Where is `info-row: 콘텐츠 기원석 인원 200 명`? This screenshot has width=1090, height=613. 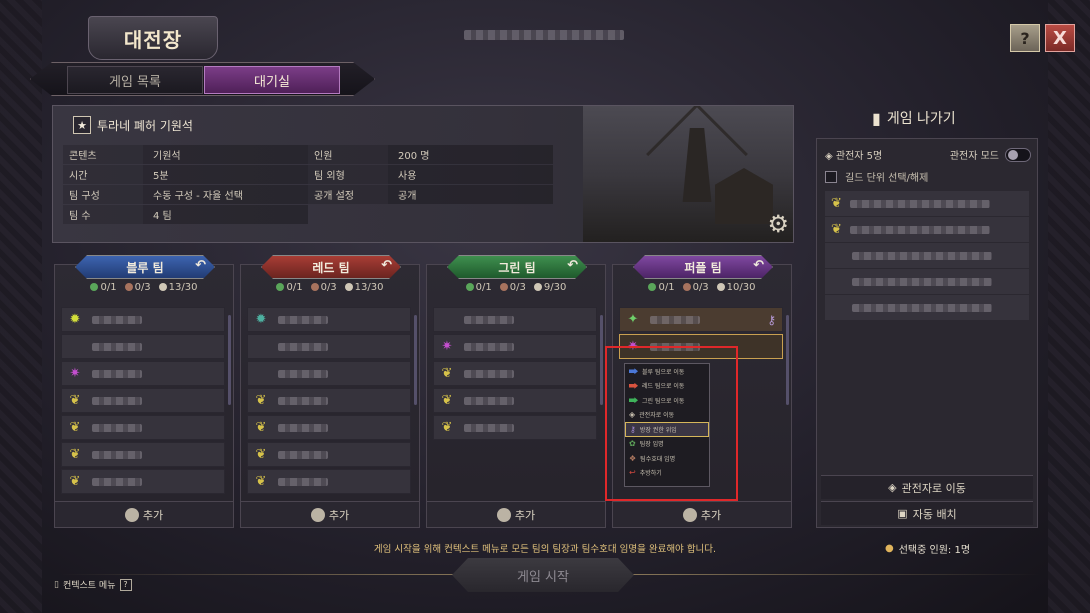 info-row: 콘텐츠 기원석 인원 200 명 is located at coordinates (308, 154).